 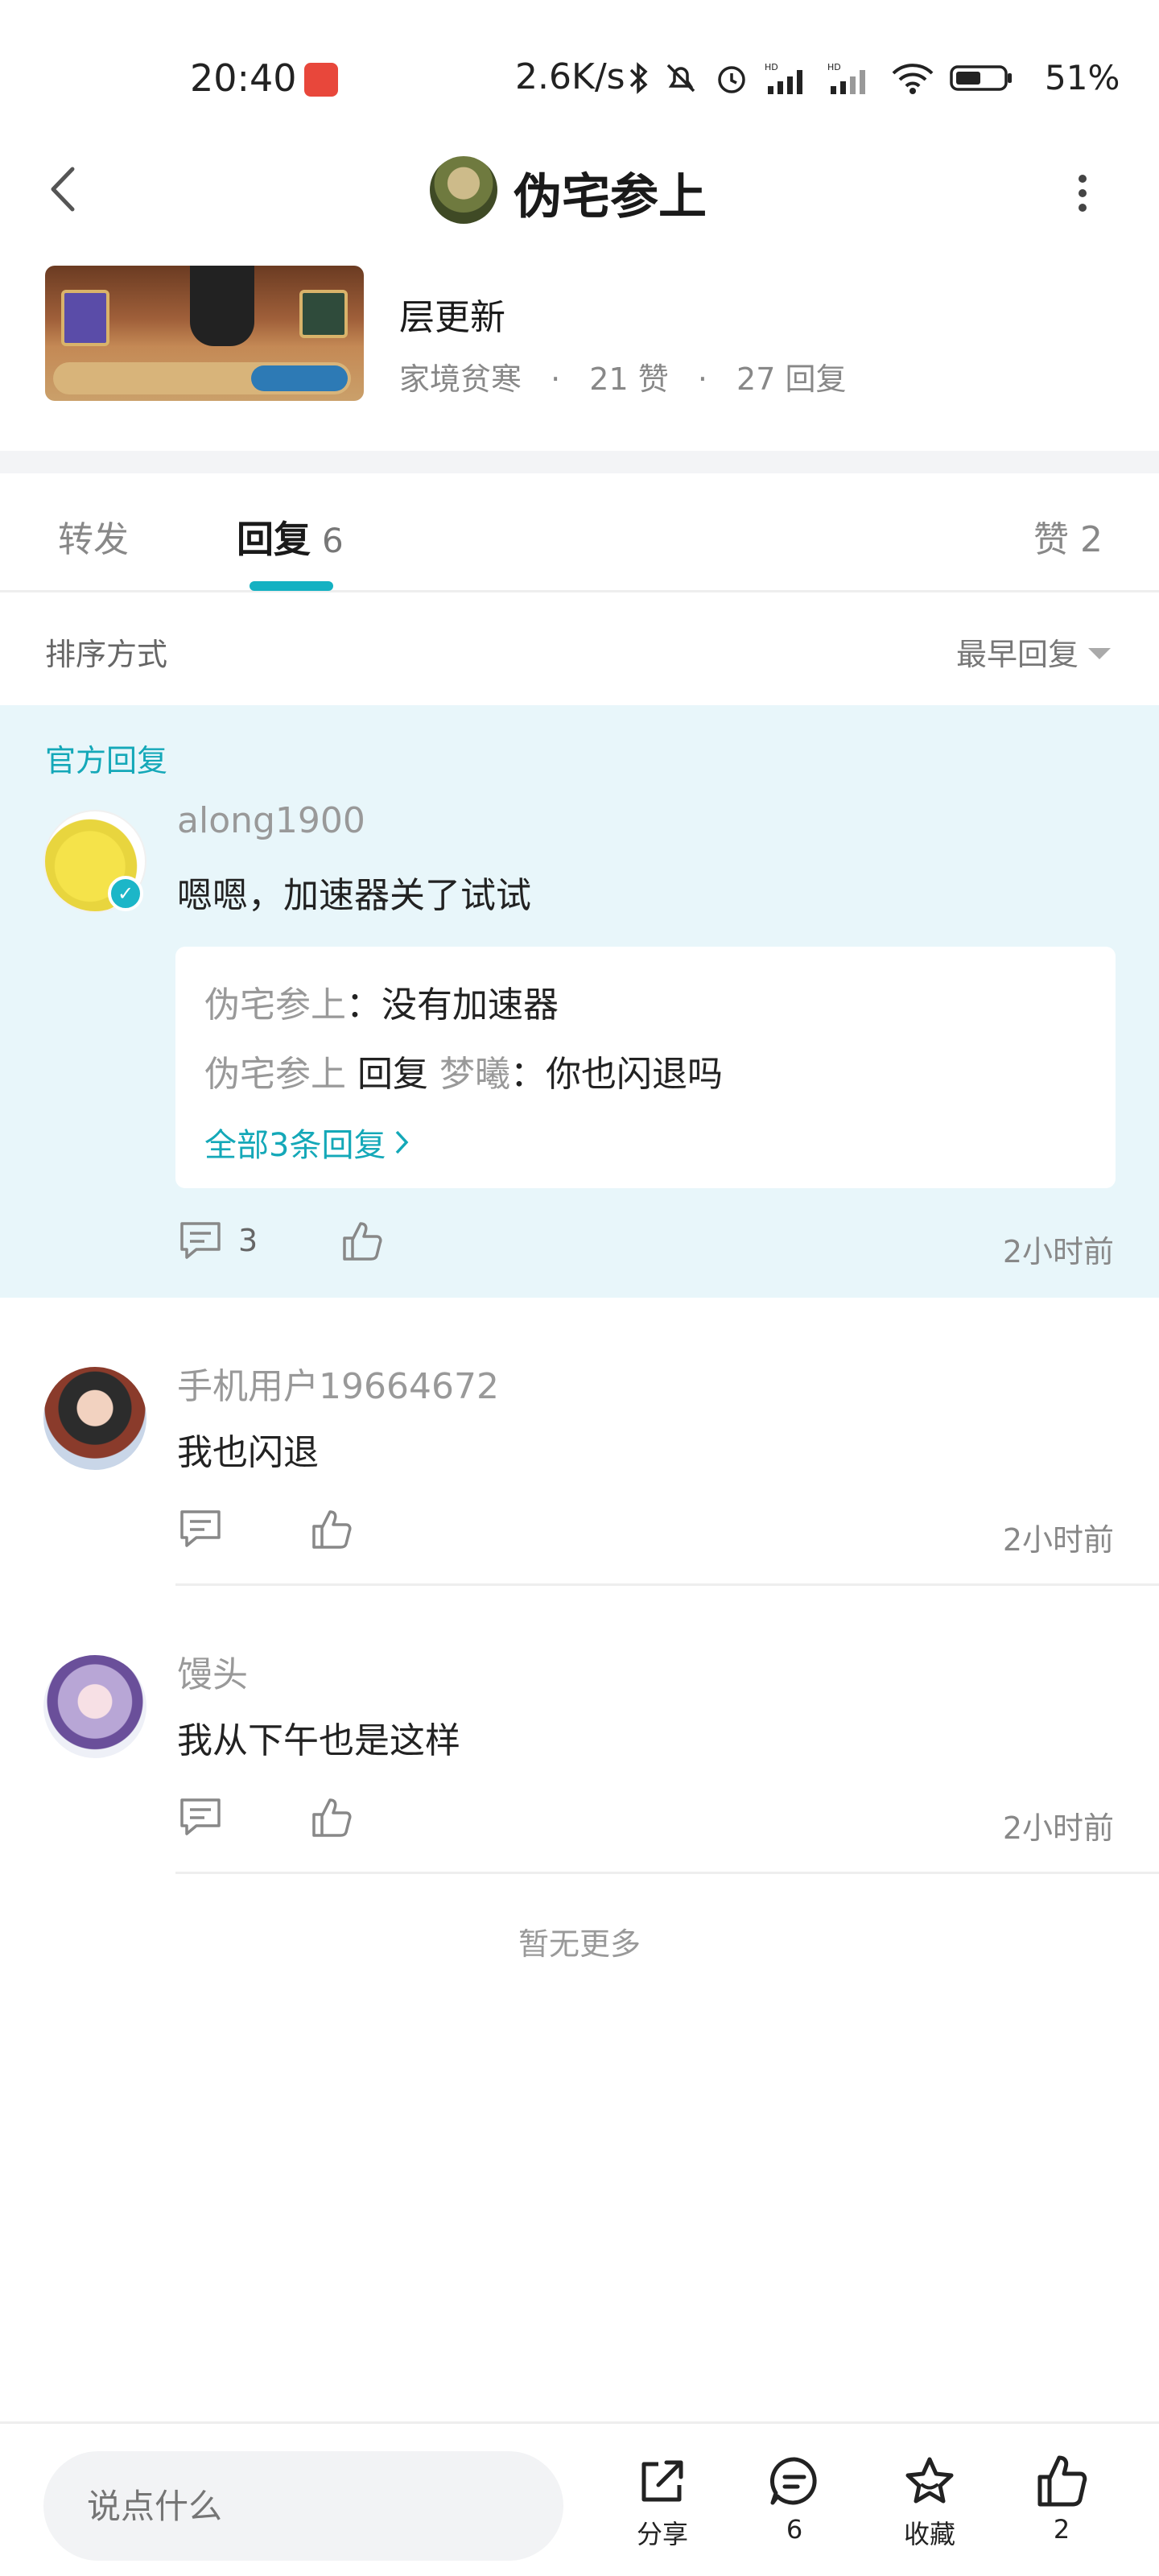 I want to click on share-button: 分享, so click(x=662, y=2502).